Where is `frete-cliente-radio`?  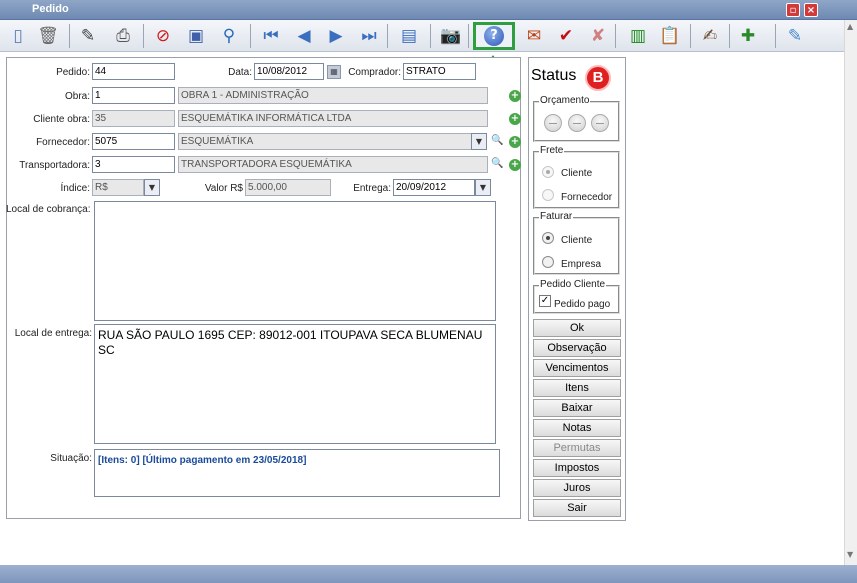 frete-cliente-radio is located at coordinates (548, 172).